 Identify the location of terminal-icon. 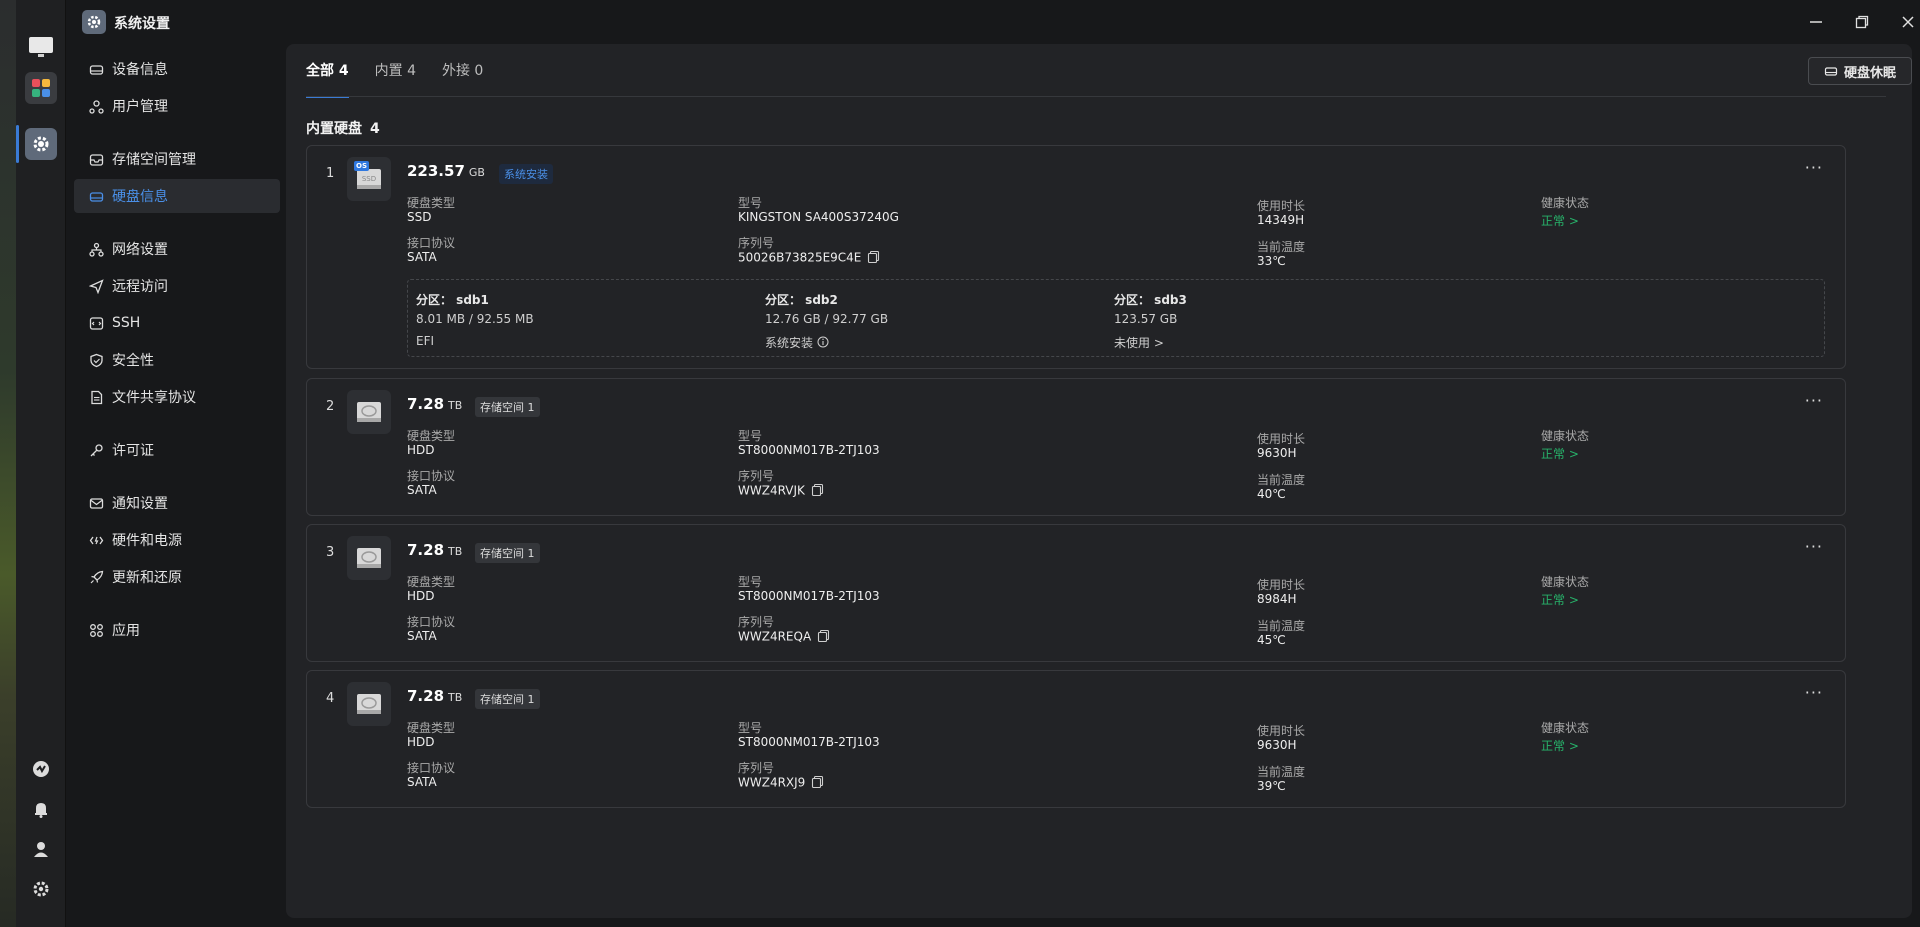
(96, 323).